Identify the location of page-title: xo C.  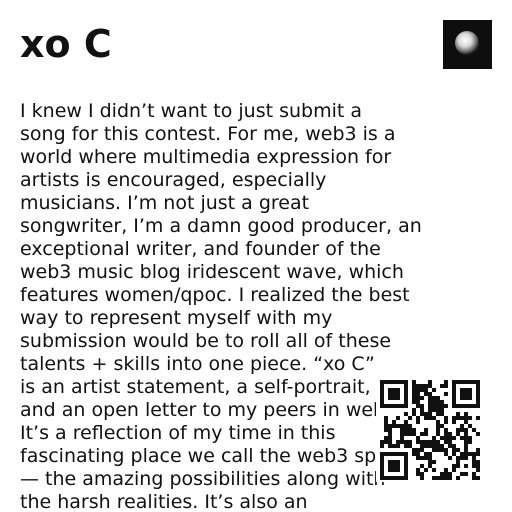
(66, 44).